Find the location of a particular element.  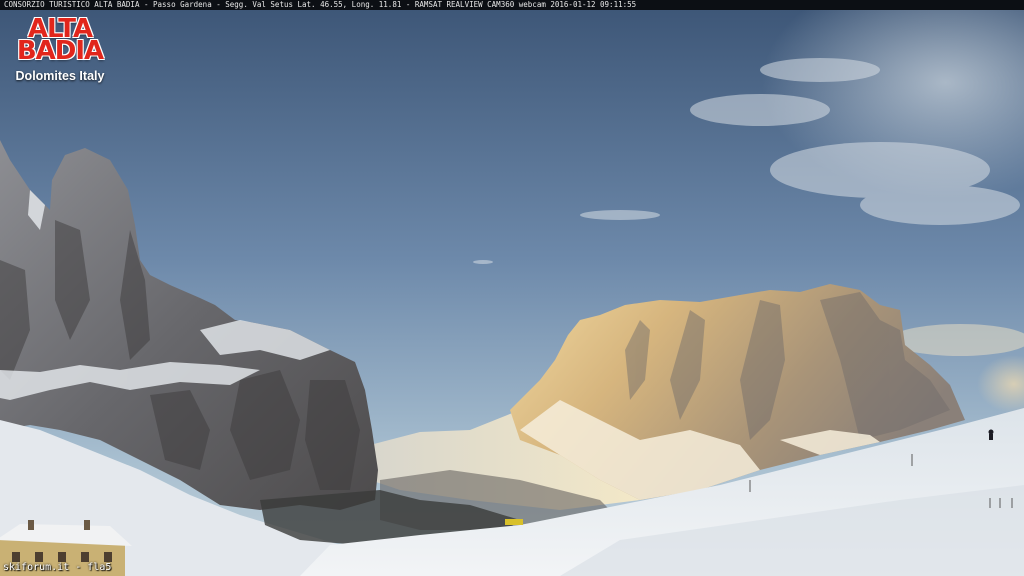

logo-line-2: BADIA is located at coordinates (60, 51).